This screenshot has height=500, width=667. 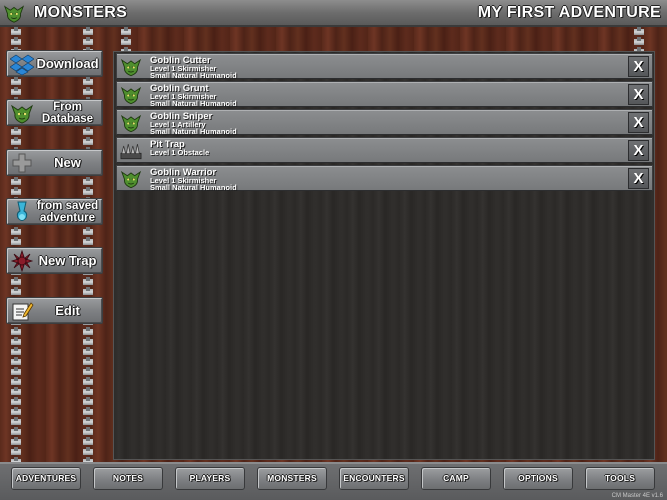 What do you see at coordinates (67, 63) in the screenshot?
I see `download-label: Download` at bounding box center [67, 63].